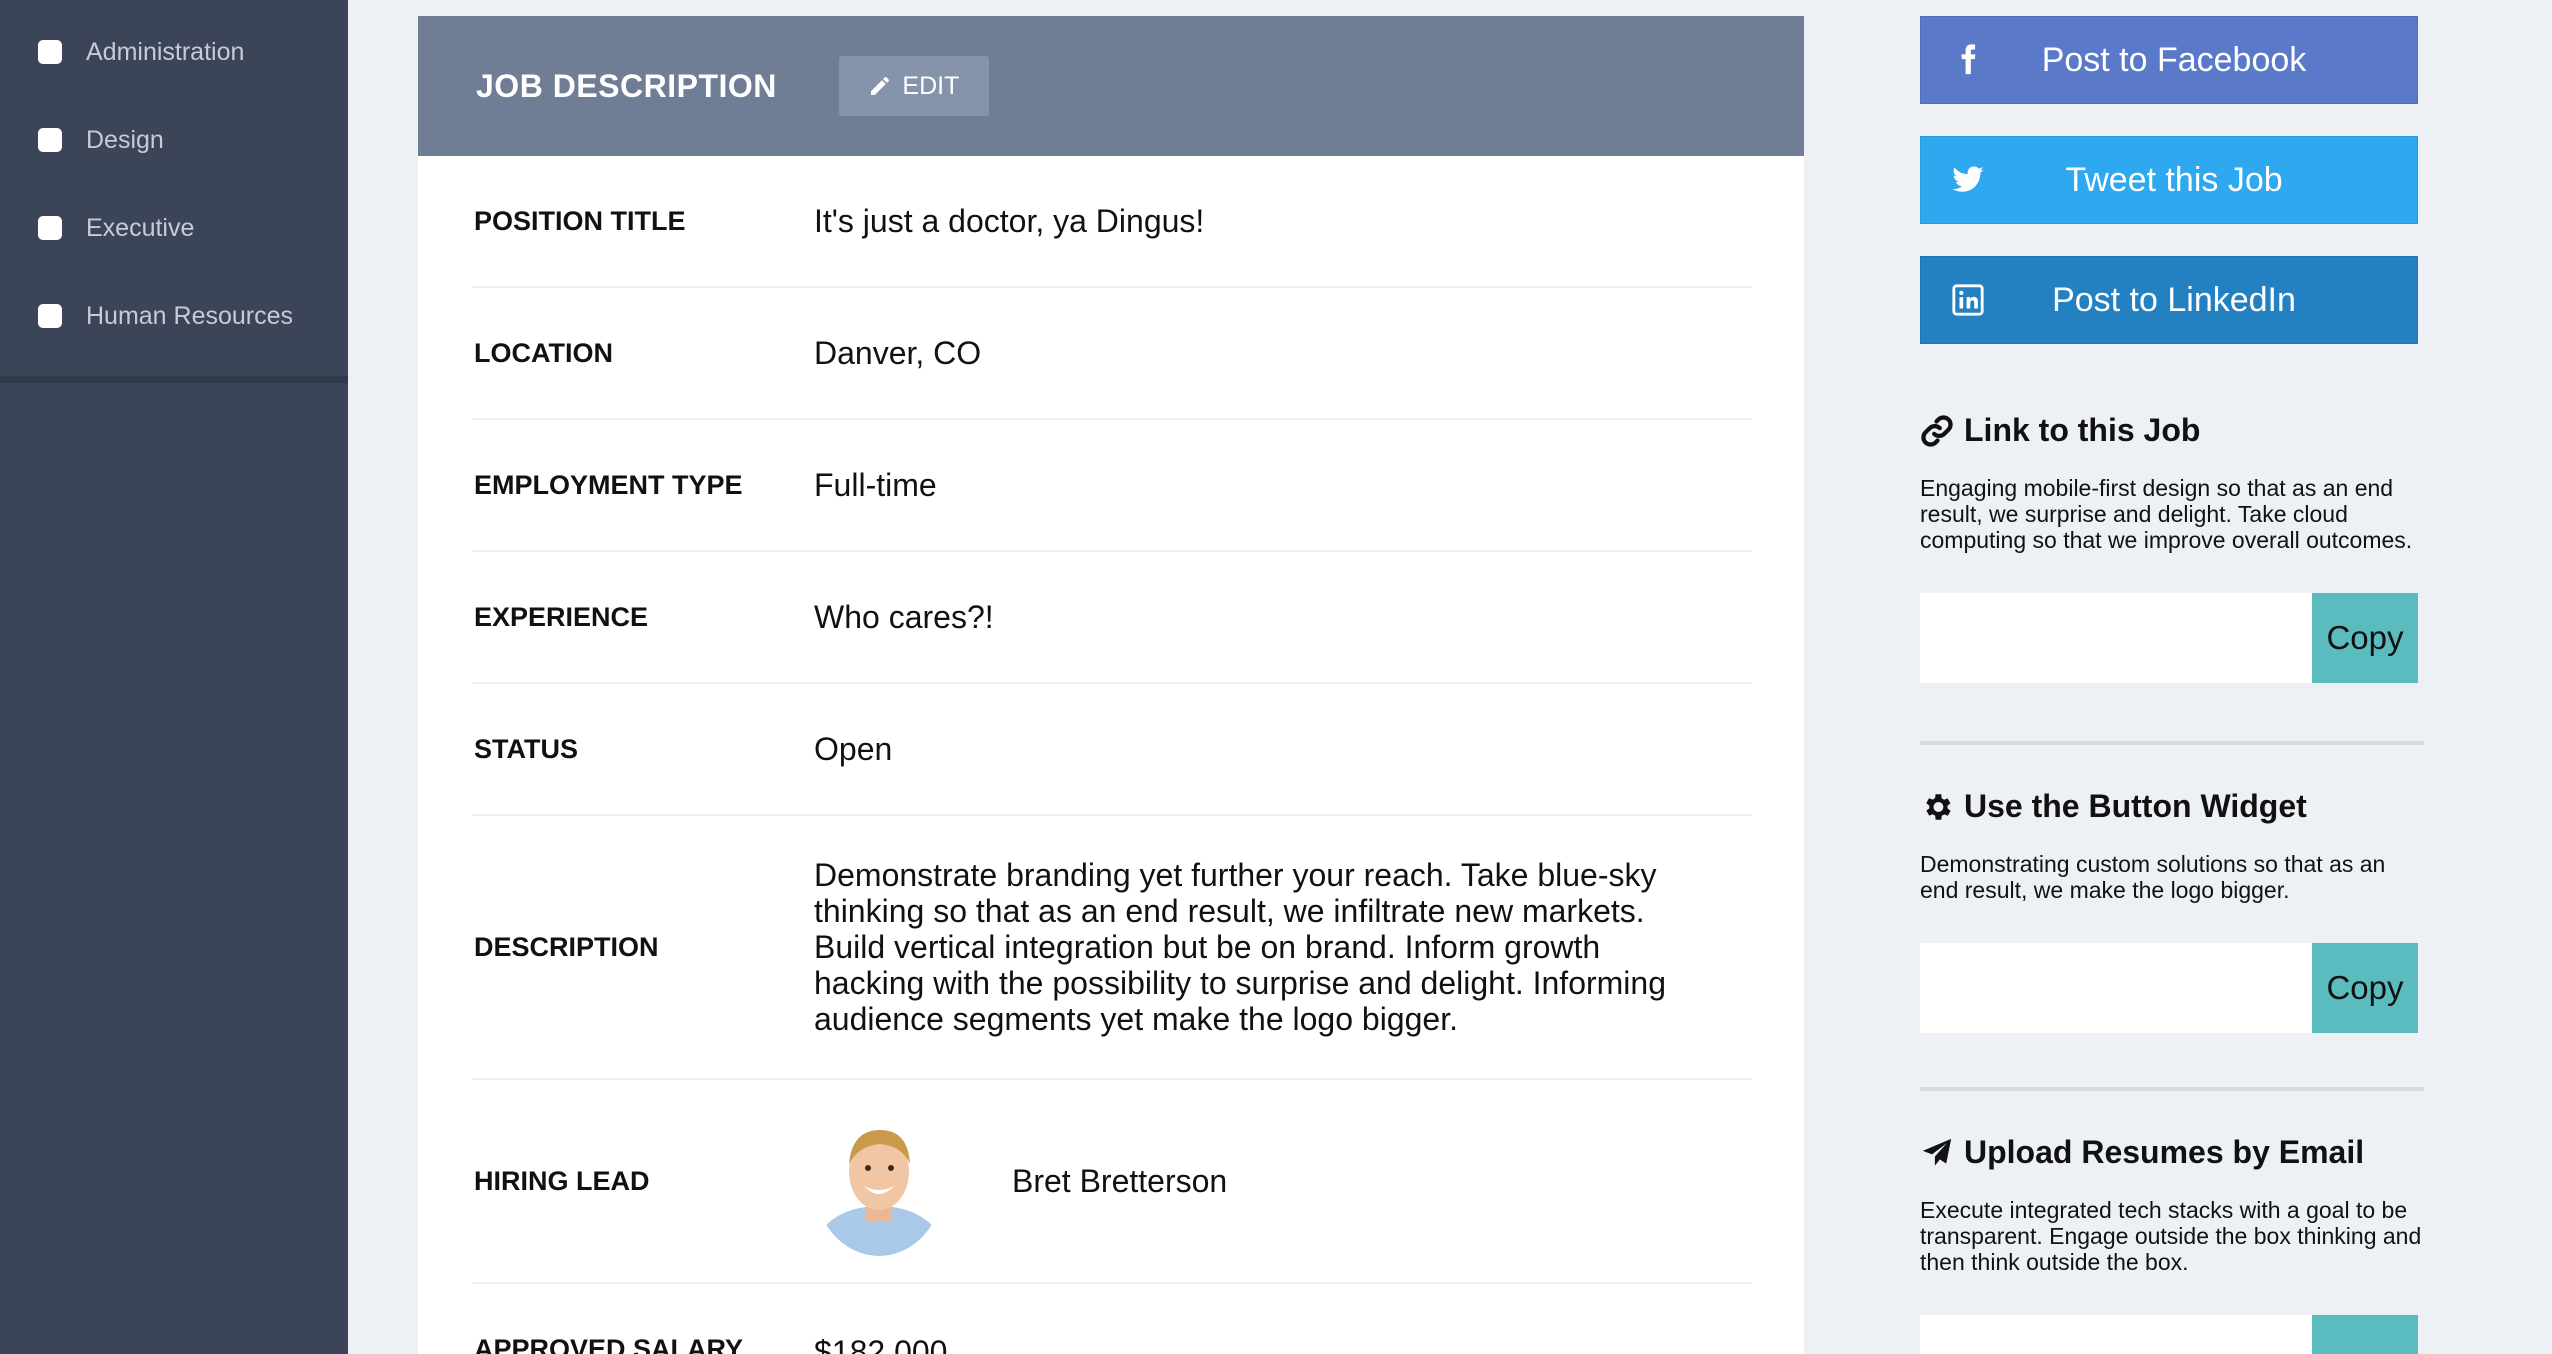  I want to click on copy-widget-button: Copy, so click(2365, 988).